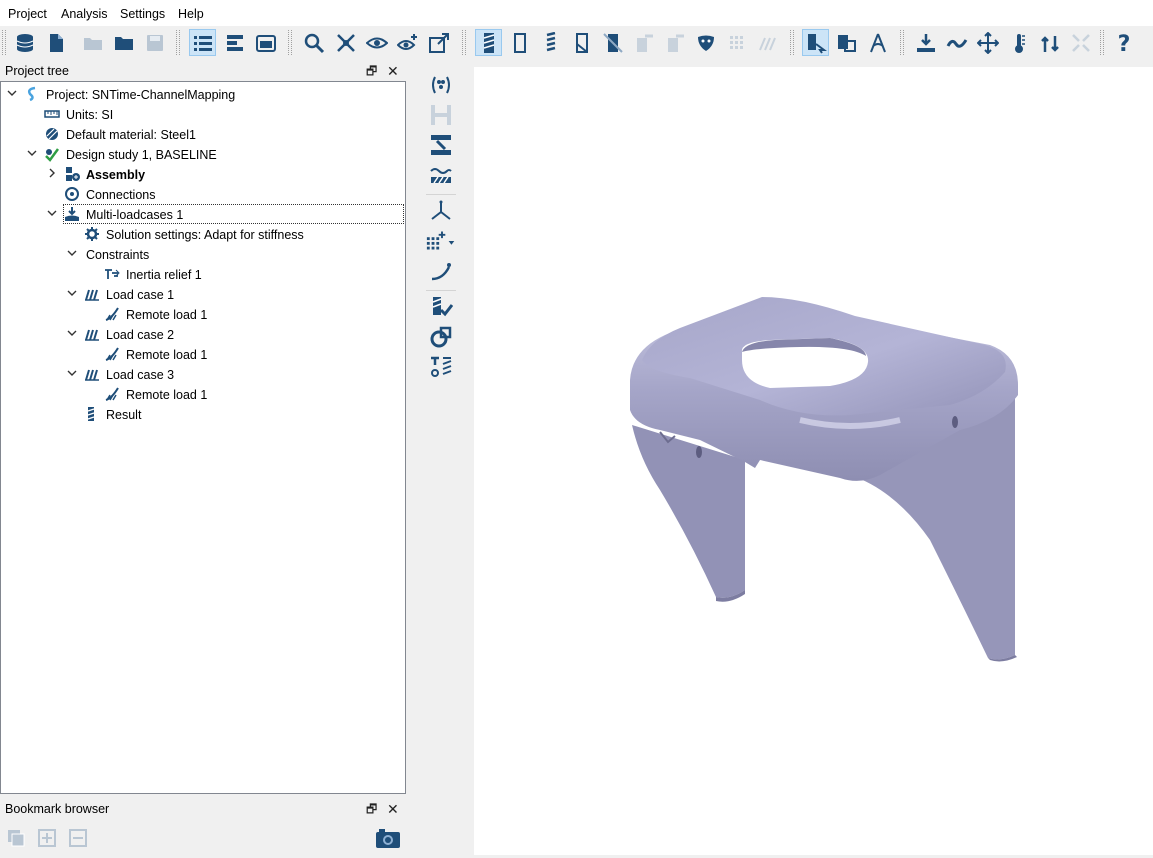 The width and height of the screenshot is (1153, 858). I want to click on design-space-button, so click(441, 85).